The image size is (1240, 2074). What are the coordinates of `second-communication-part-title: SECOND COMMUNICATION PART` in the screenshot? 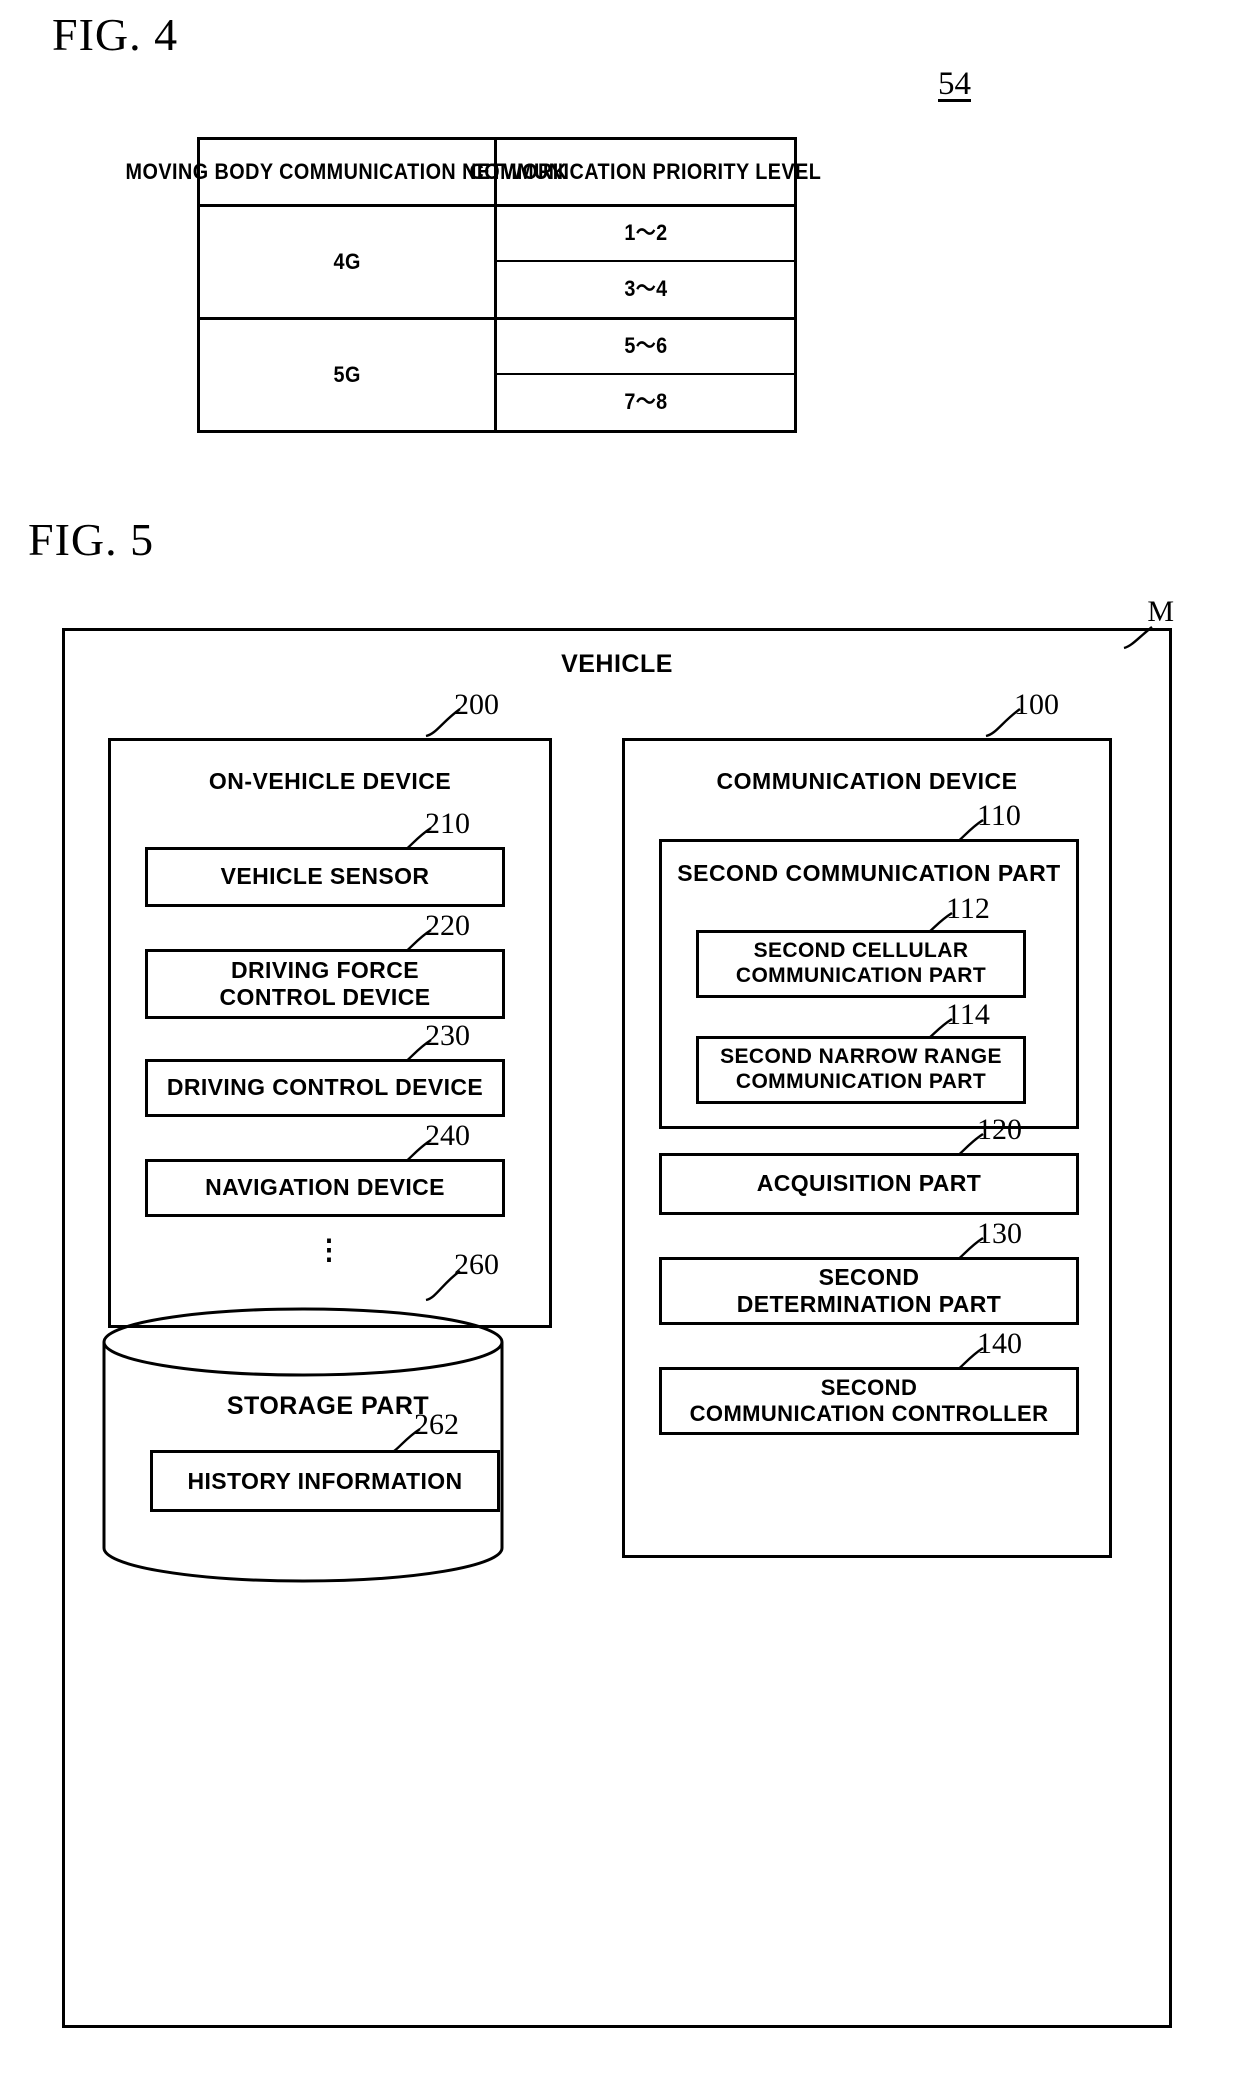 It's located at (869, 873).